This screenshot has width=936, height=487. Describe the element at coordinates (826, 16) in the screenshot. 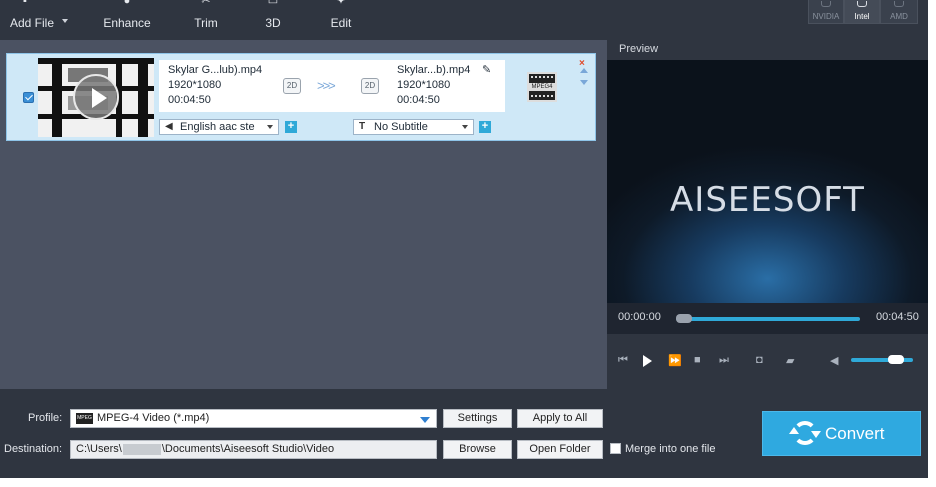

I see `nvidia-label: NVIDIA` at that location.